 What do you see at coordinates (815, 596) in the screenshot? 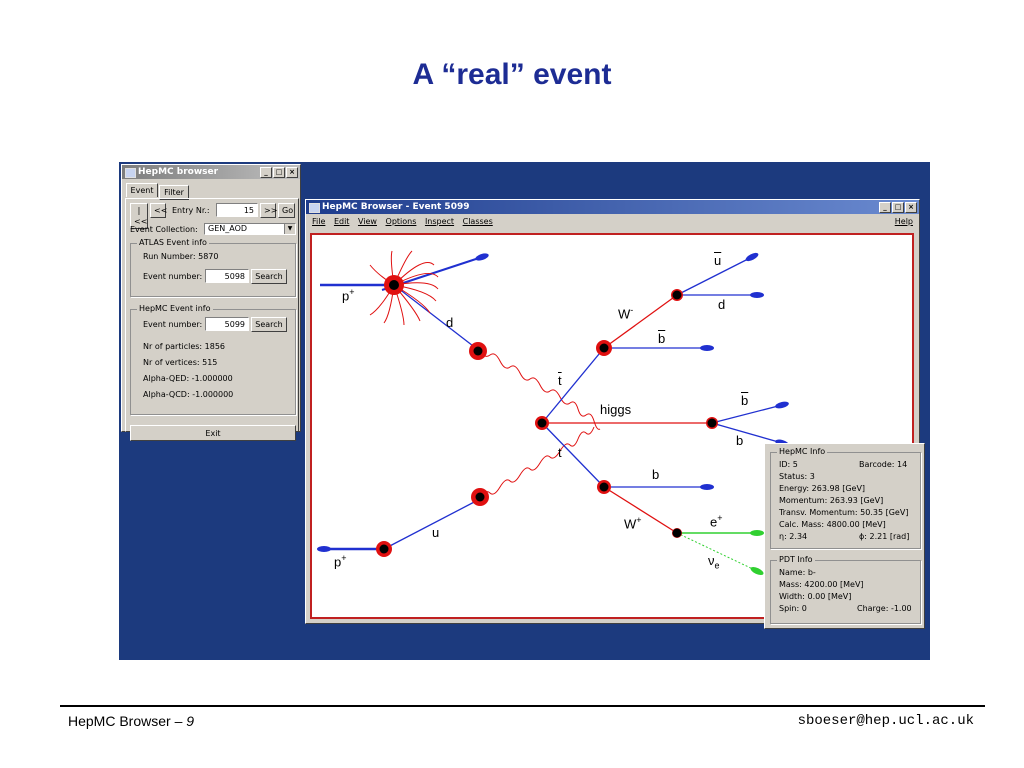
I see `pdt-width: Width: 0.00 [MeV]` at bounding box center [815, 596].